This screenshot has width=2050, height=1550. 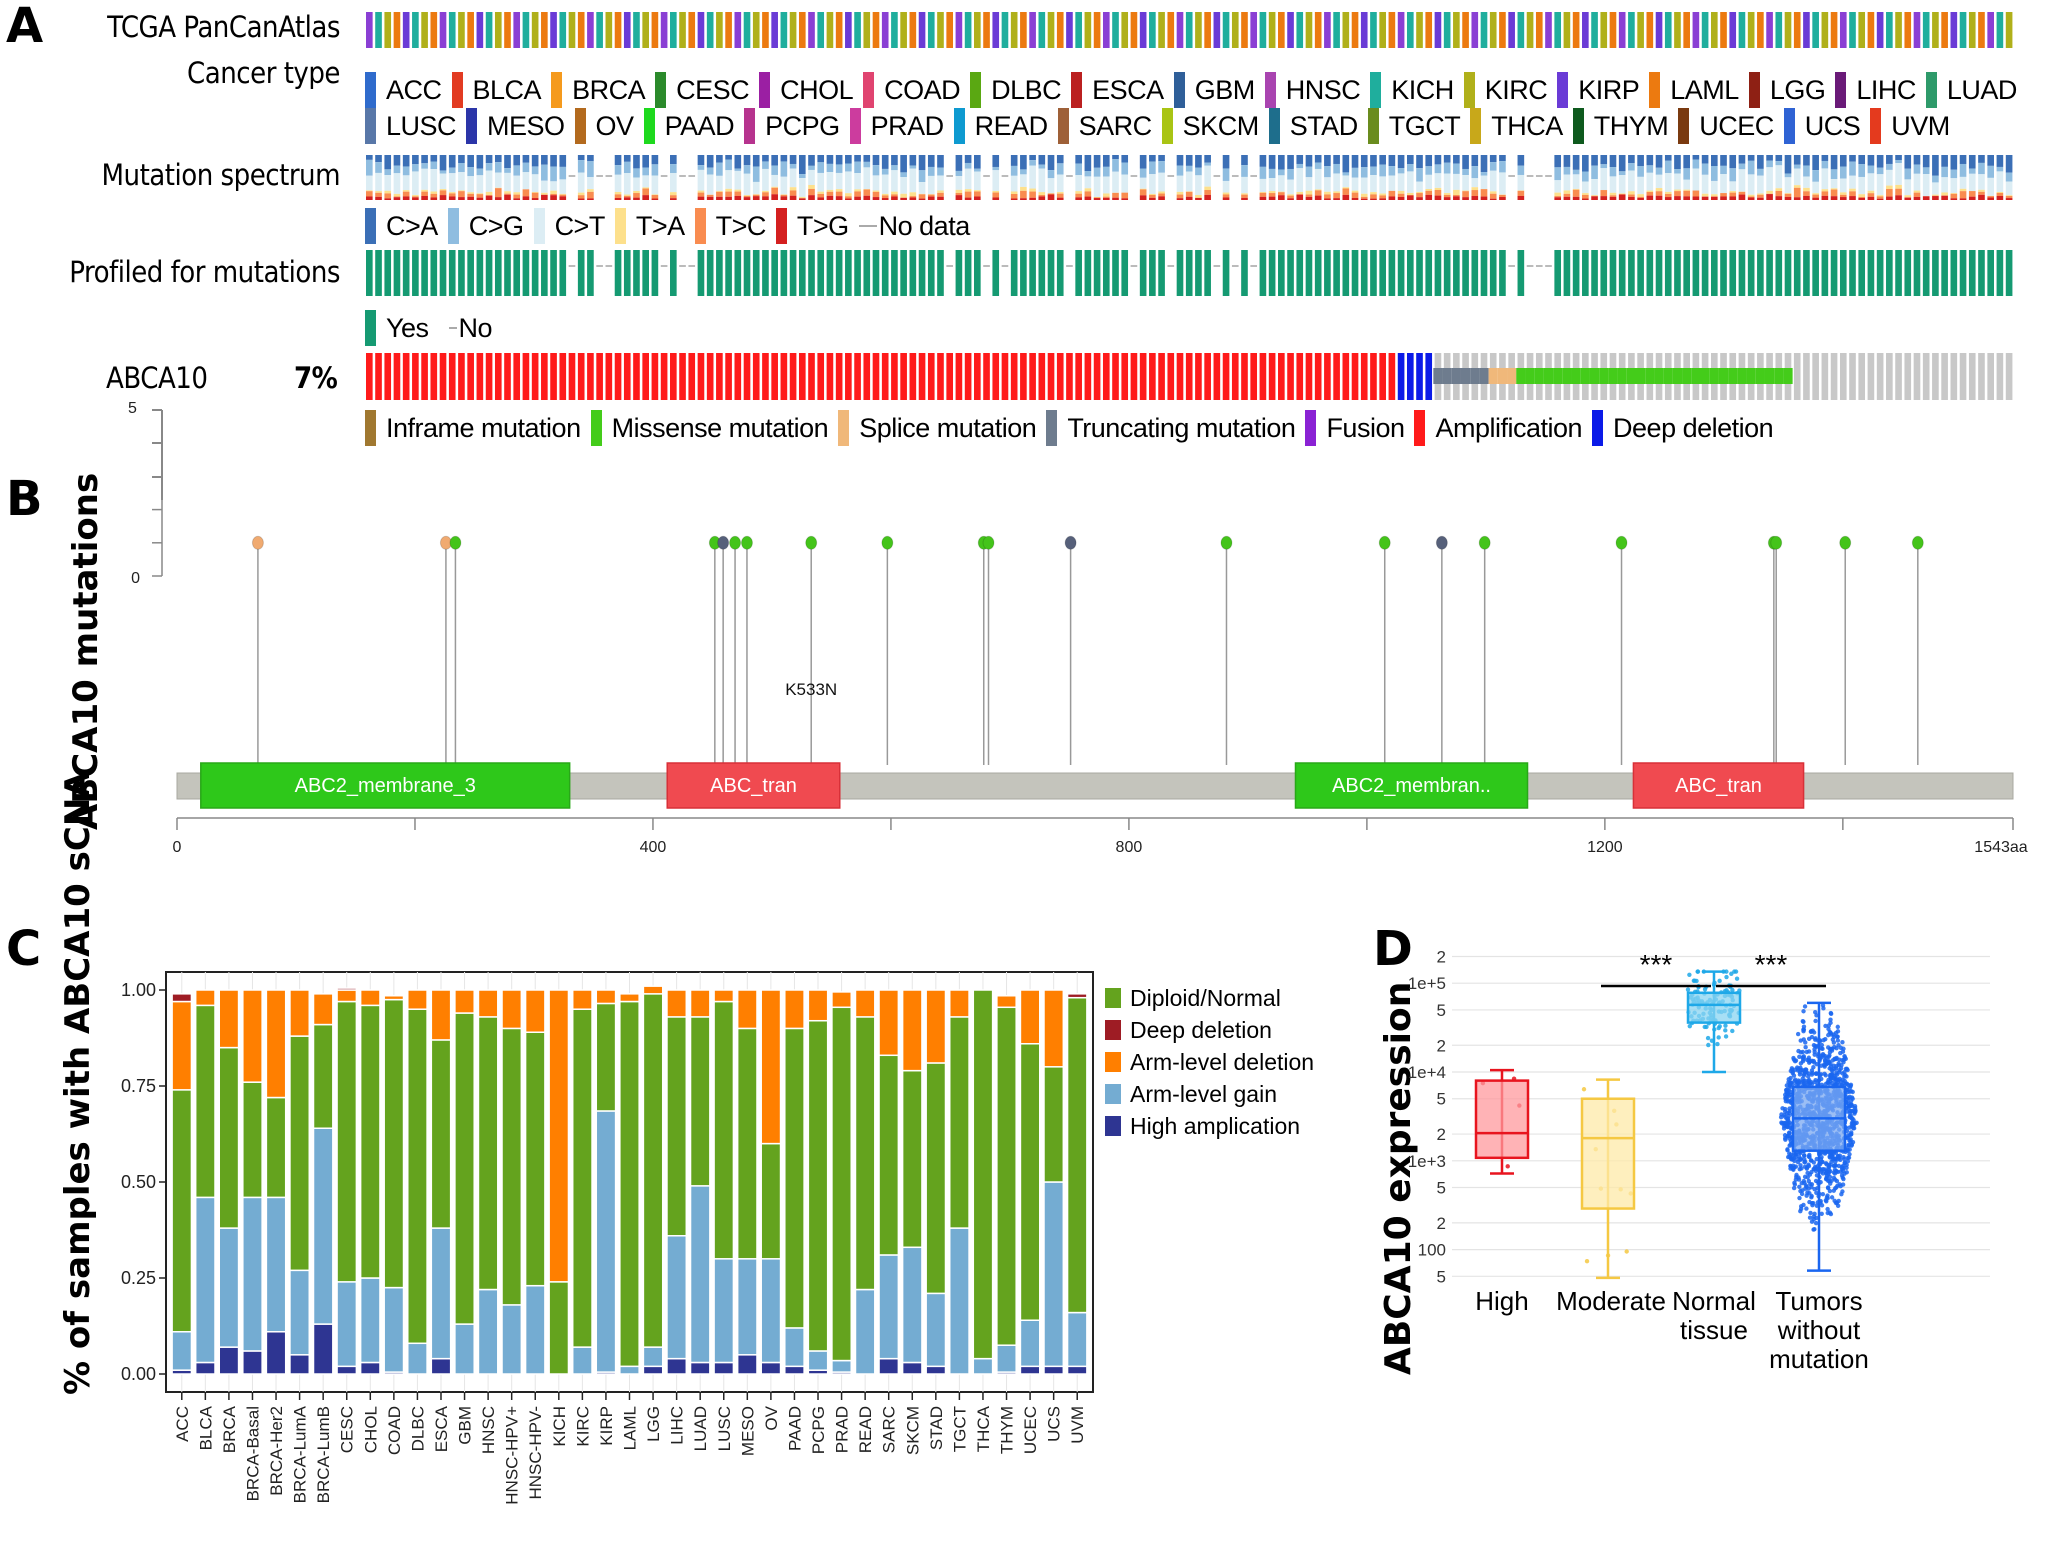 What do you see at coordinates (922, 90) in the screenshot?
I see `cancer-type-legend-label: COAD` at bounding box center [922, 90].